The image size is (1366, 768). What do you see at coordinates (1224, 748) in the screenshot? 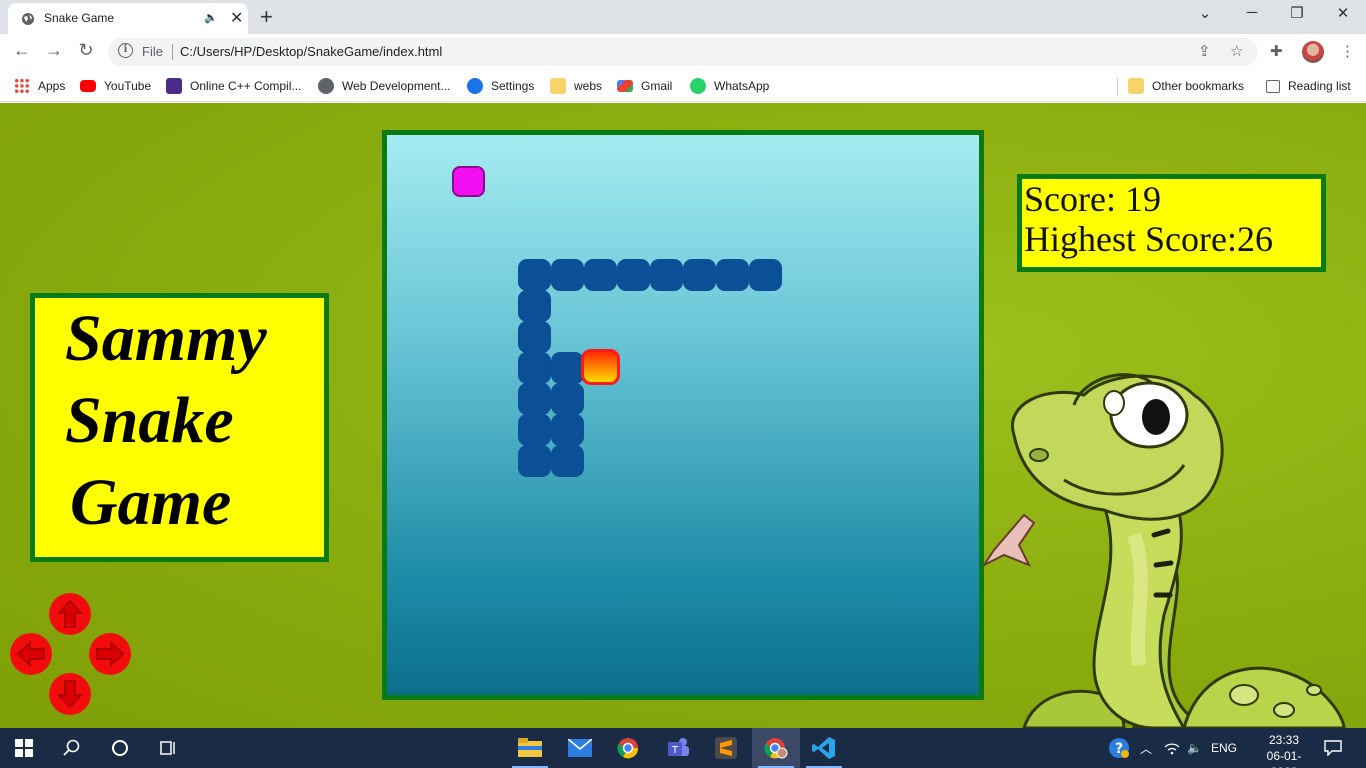
I see `language-indicator: ENG` at bounding box center [1224, 748].